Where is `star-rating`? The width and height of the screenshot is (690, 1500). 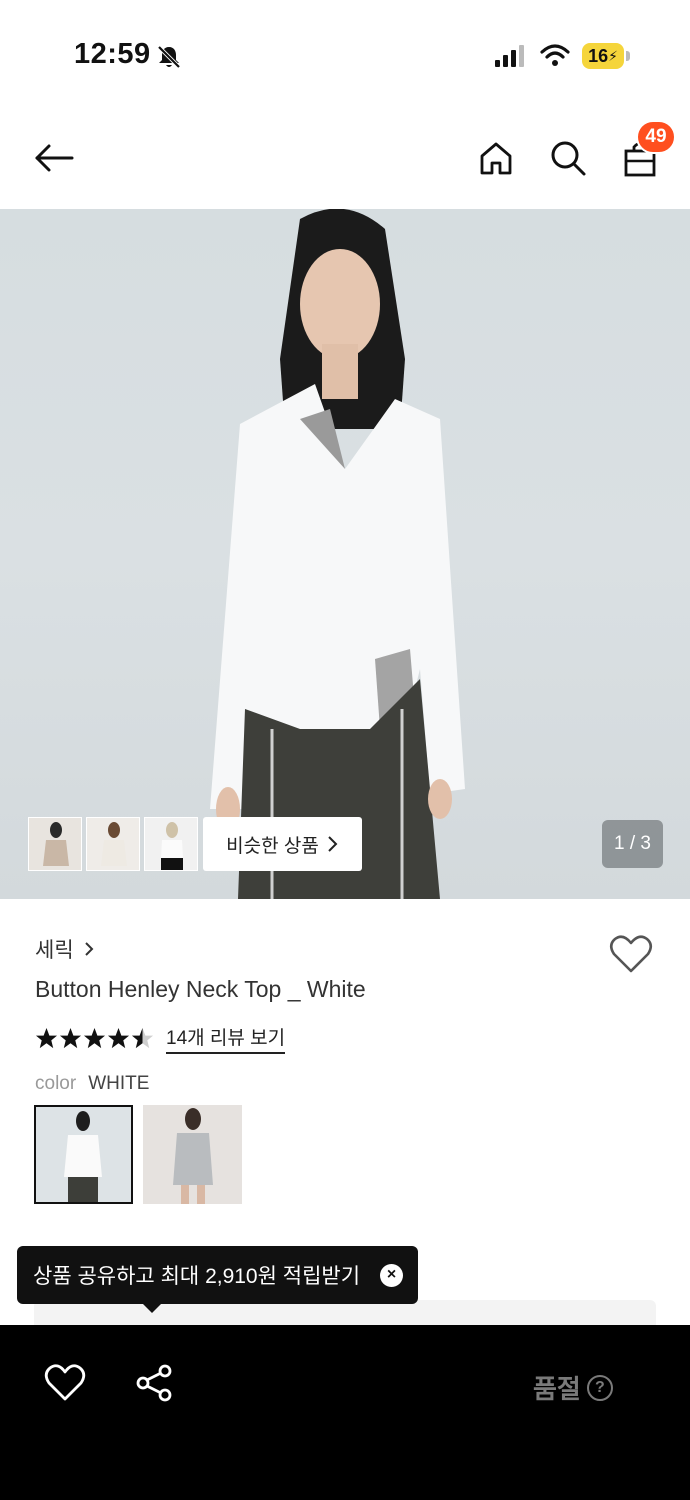 star-rating is located at coordinates (94, 1038).